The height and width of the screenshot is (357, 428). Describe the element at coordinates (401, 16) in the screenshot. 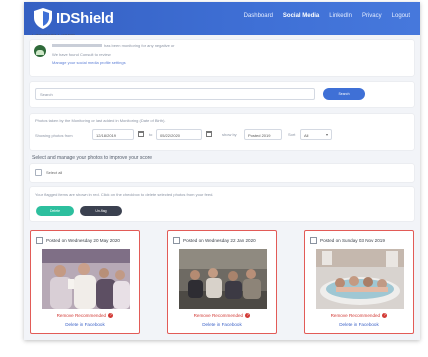

I see `nav-logout: Logout` at that location.